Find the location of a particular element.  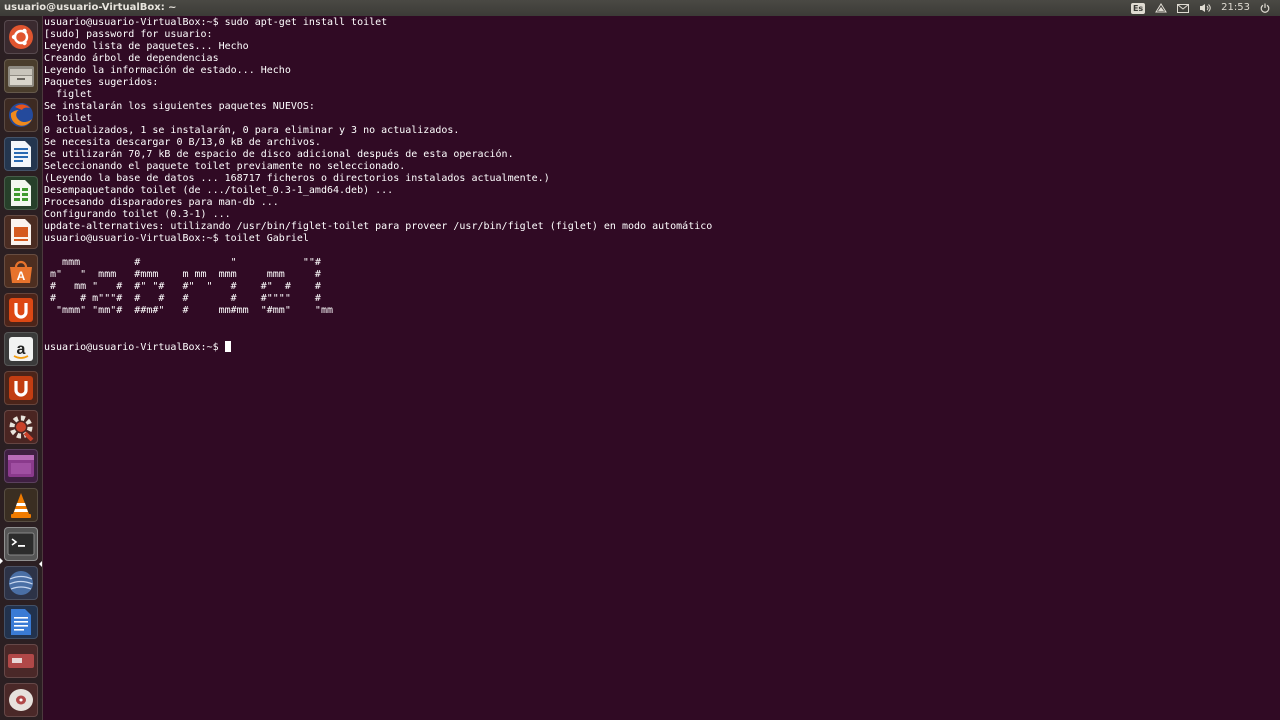

ascii-art-line: m" " mmm #mmm m mm mmm mmm # is located at coordinates (182, 274).